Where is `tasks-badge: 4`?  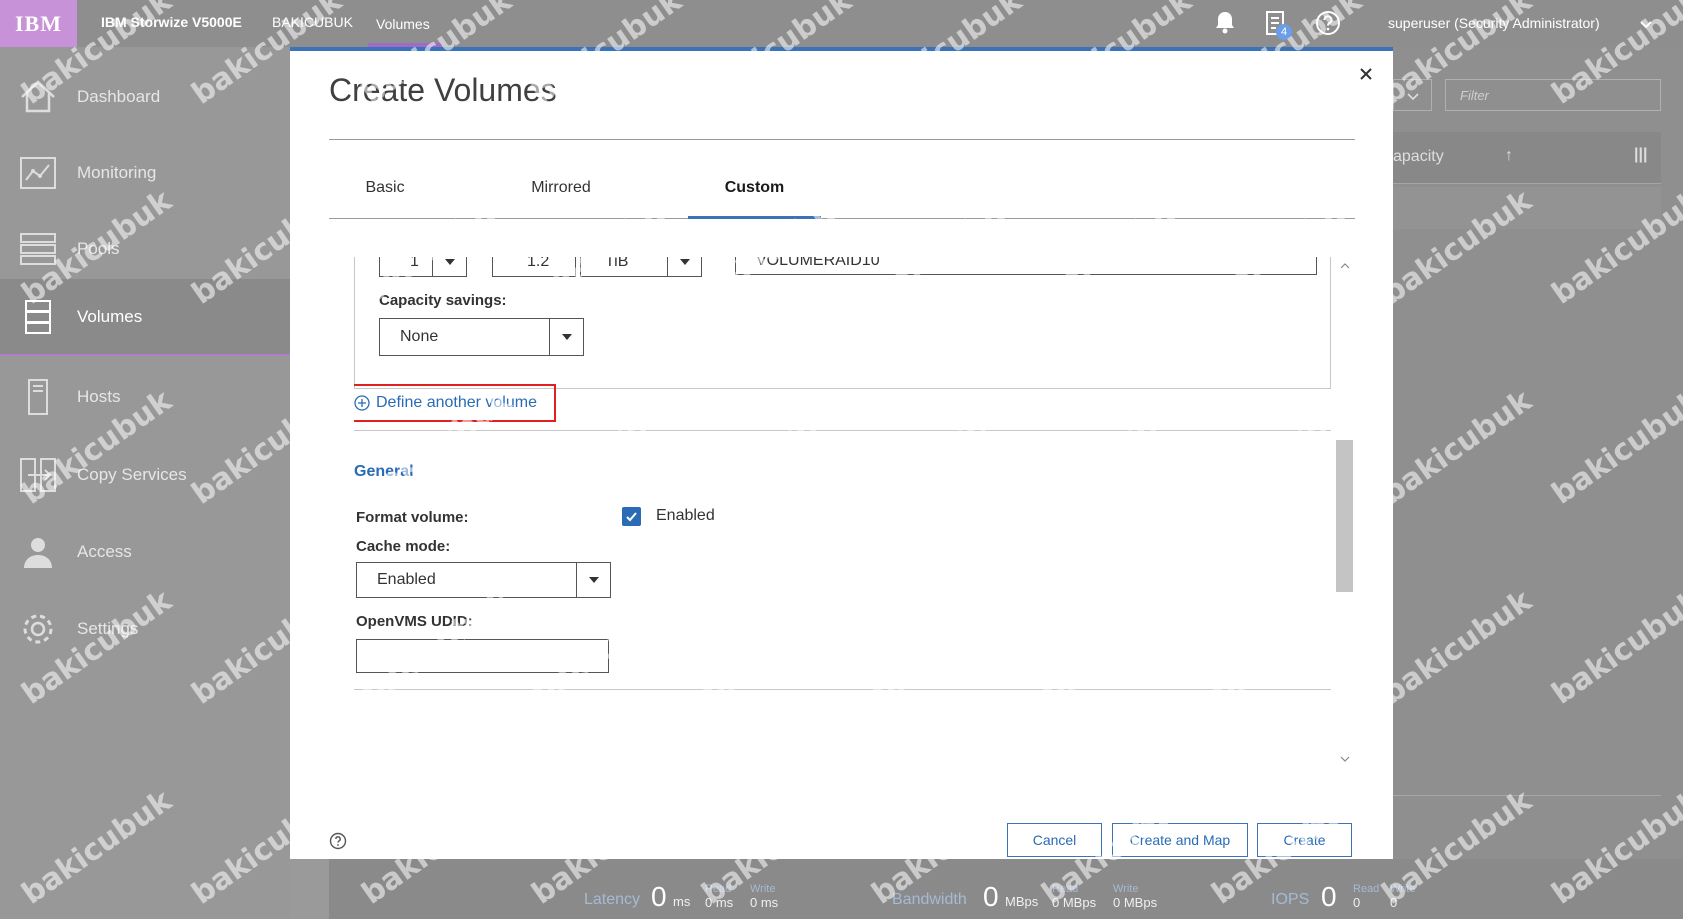 tasks-badge: 4 is located at coordinates (1284, 32).